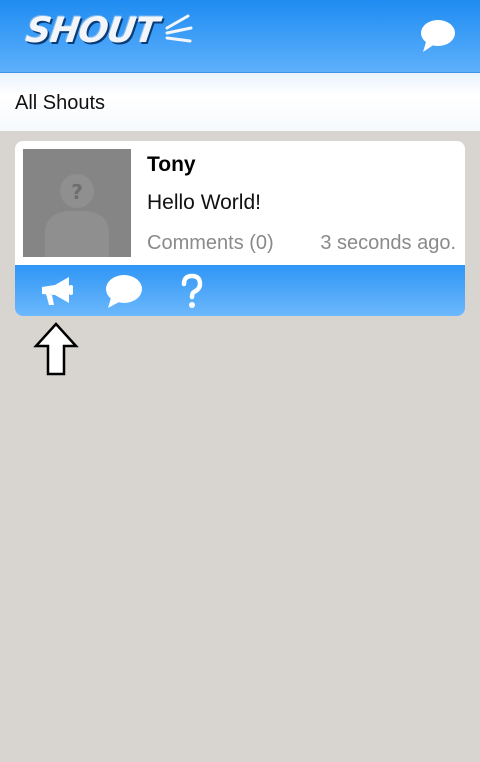  I want to click on shout-timestamp: 3 seconds ago., so click(388, 243).